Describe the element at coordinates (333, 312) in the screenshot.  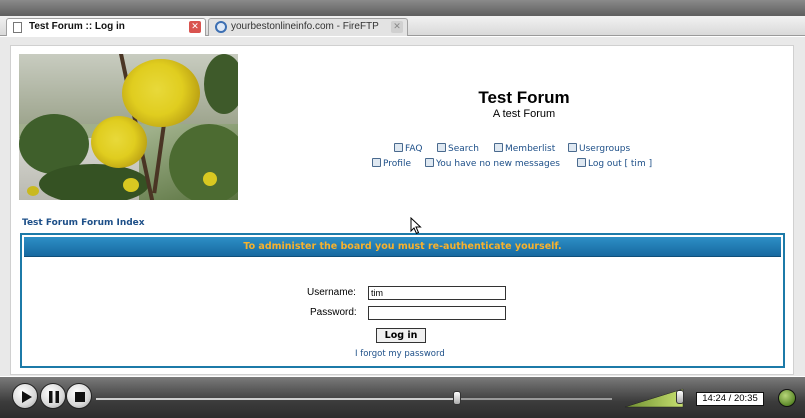
I see `password-label: Password:` at that location.